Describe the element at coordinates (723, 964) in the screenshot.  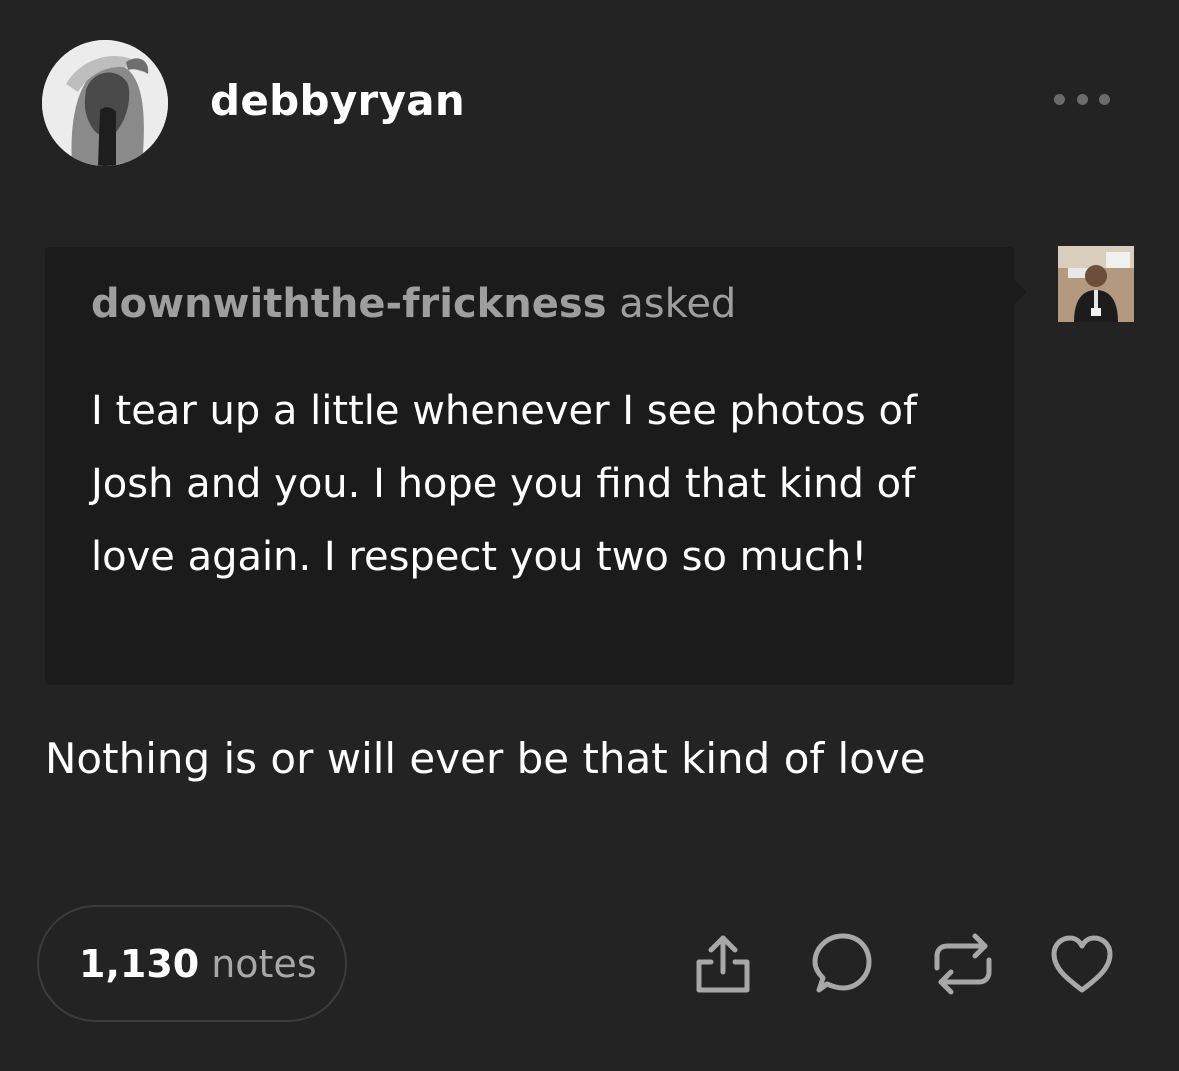
I see `share-icon` at that location.